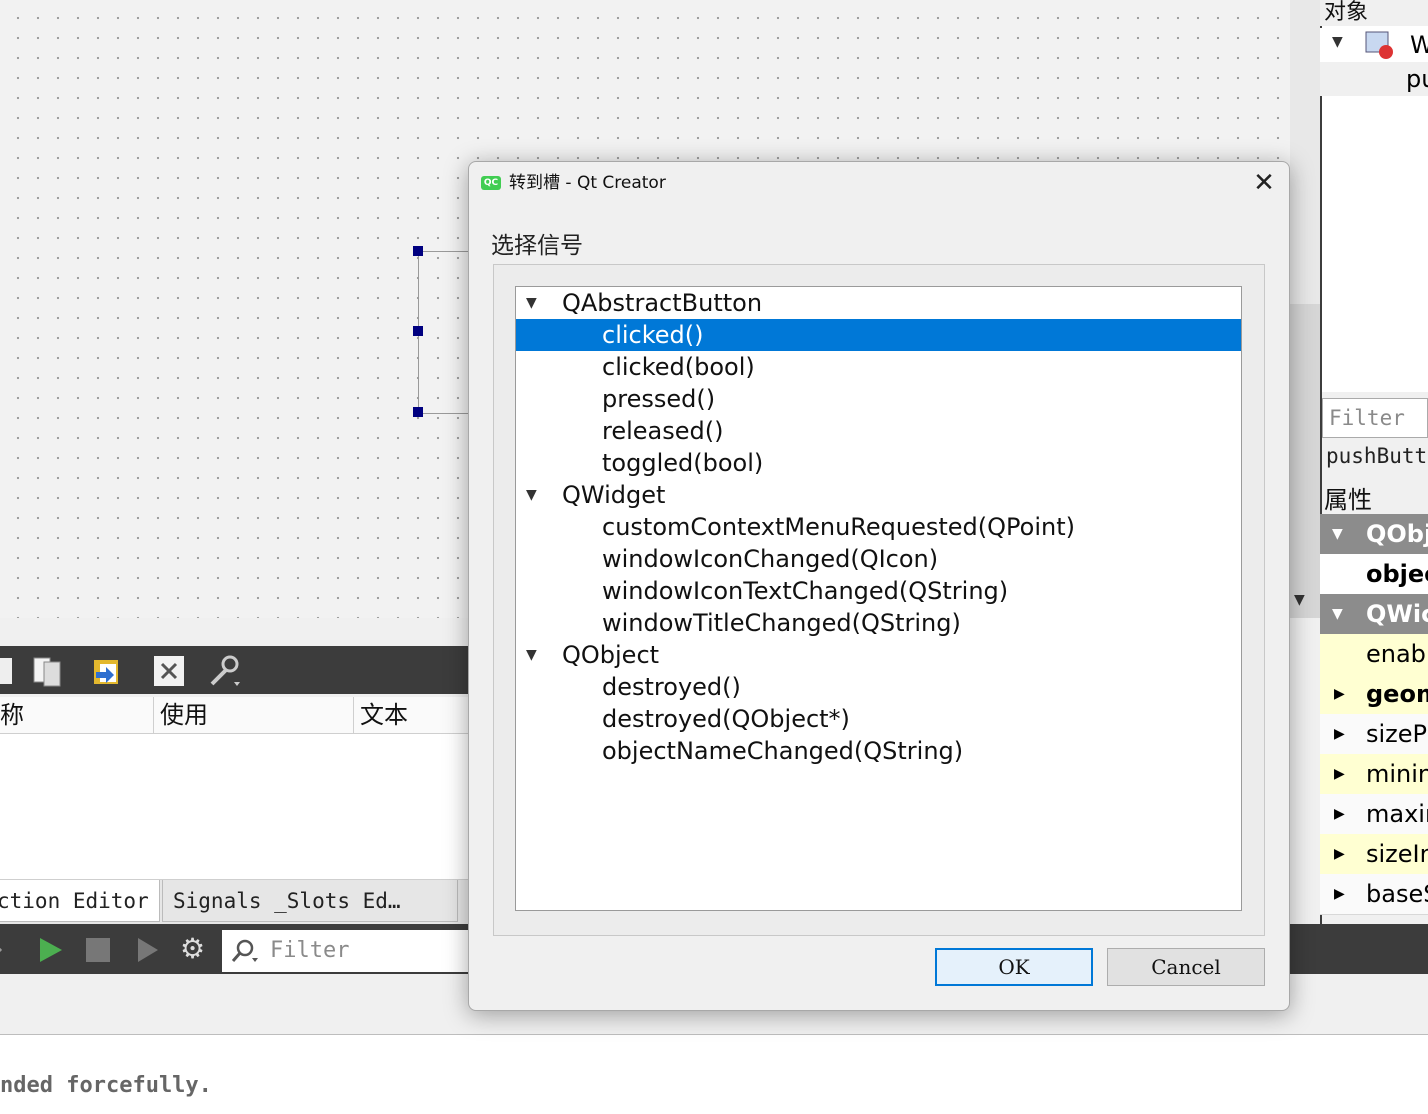 This screenshot has height=1114, width=1428. I want to click on arrow-icon: ›, so click(4, 949).